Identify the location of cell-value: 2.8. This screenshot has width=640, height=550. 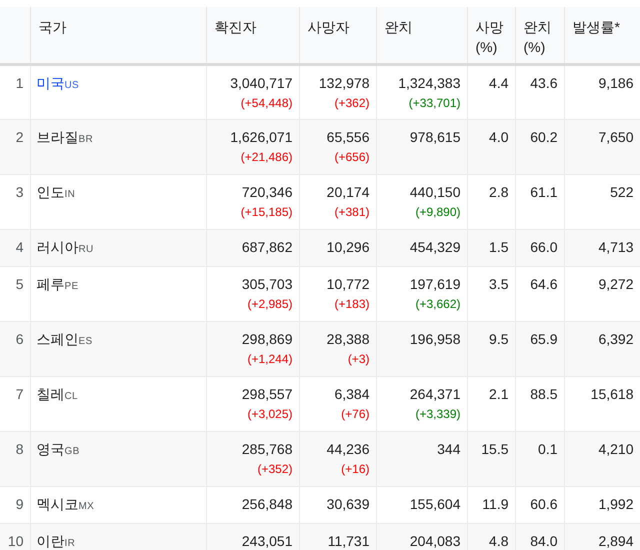
(498, 192).